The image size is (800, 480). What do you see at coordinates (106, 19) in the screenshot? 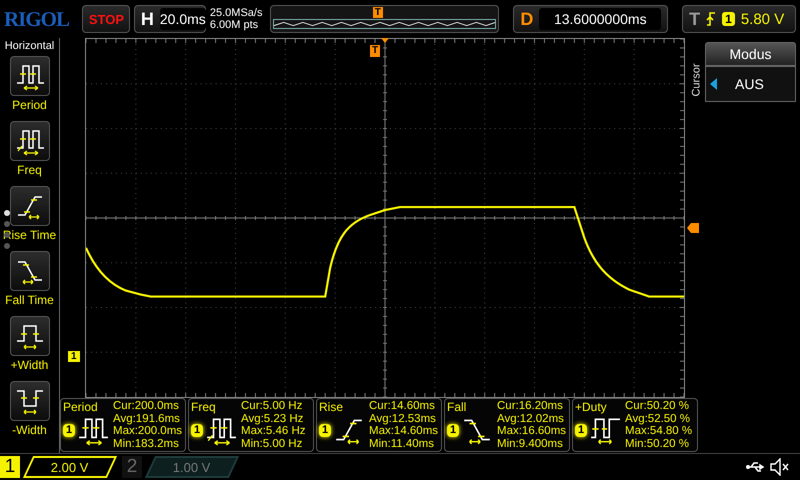
I see `run-stop-button: STOP` at bounding box center [106, 19].